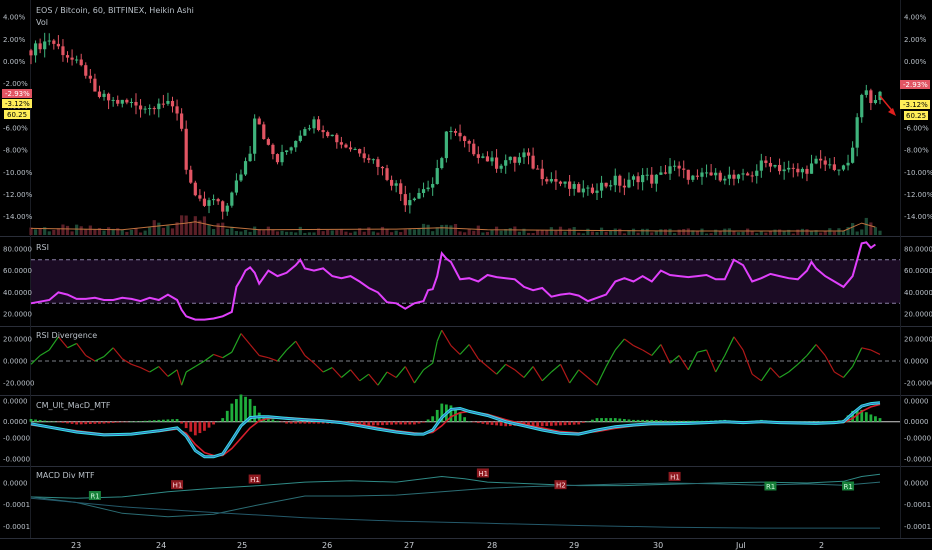 Image resolution: width=932 pixels, height=550 pixels. Describe the element at coordinates (740, 545) in the screenshot. I see `x-axis-tick-label: Jul` at that location.